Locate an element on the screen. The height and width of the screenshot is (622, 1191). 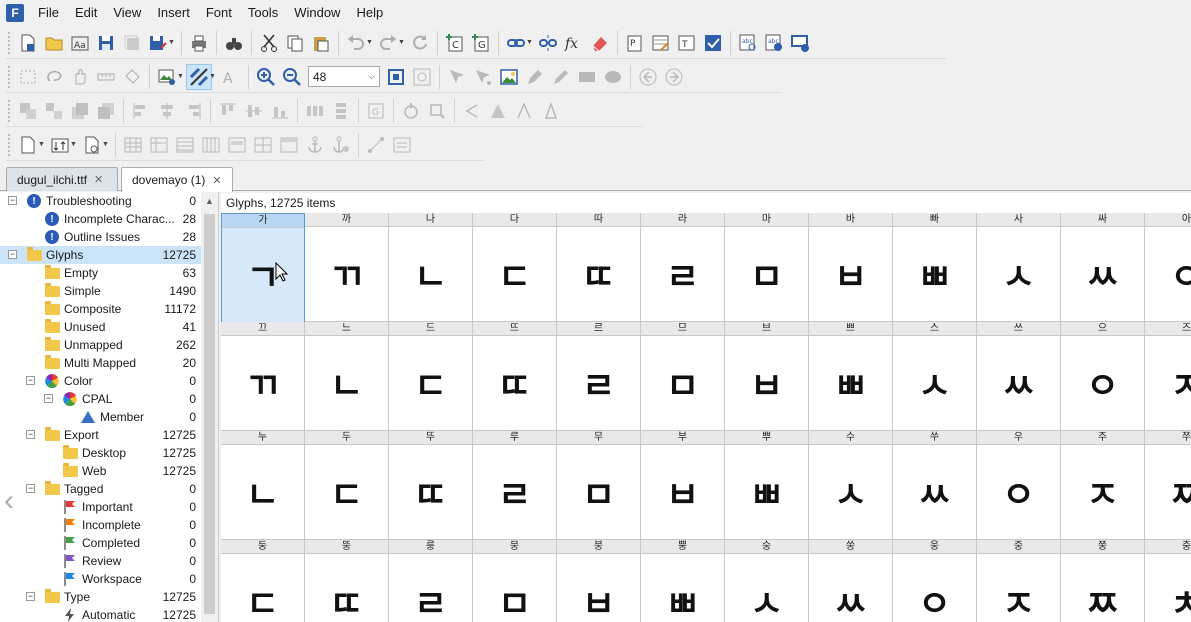
reverse-contour-icon is located at coordinates (437, 111).